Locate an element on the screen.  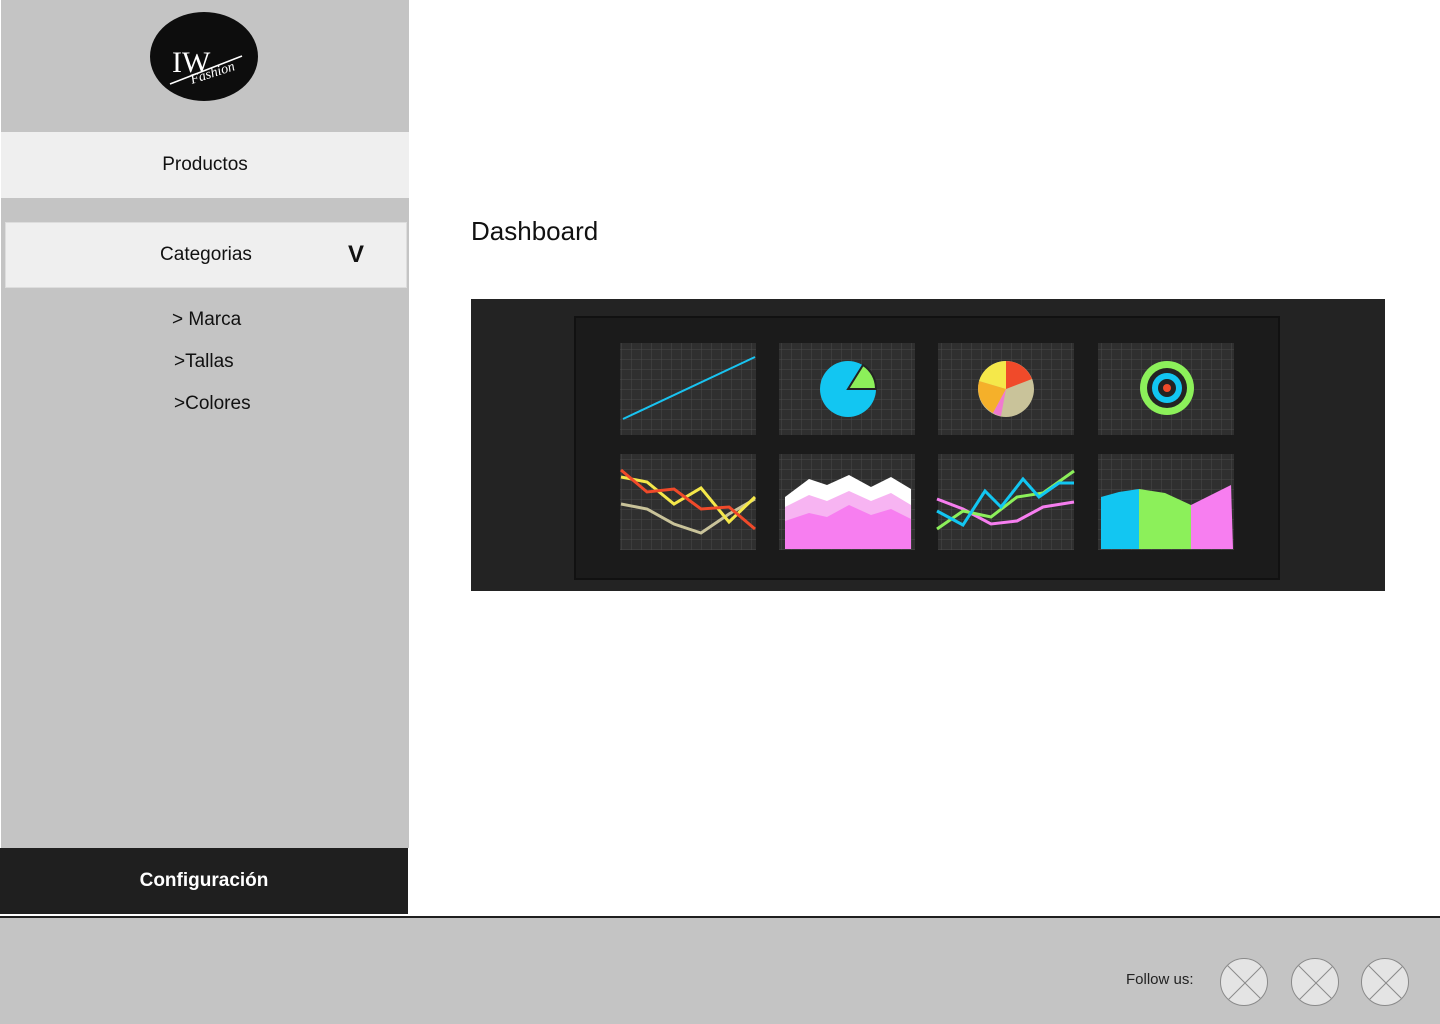
sidebar-item-label: Categorias is located at coordinates (206, 254).